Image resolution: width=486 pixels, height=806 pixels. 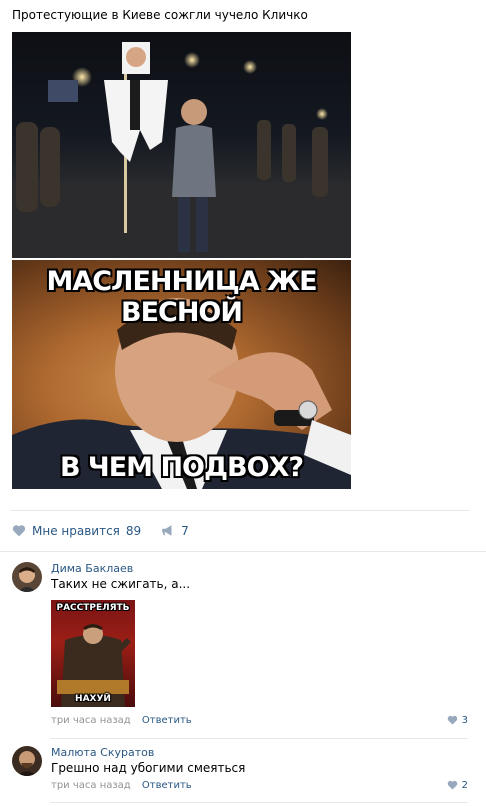 I want to click on meme-top-caption: МАСЛЕННИЦА ЖЕ ВЕСНОЙ, so click(x=181, y=297).